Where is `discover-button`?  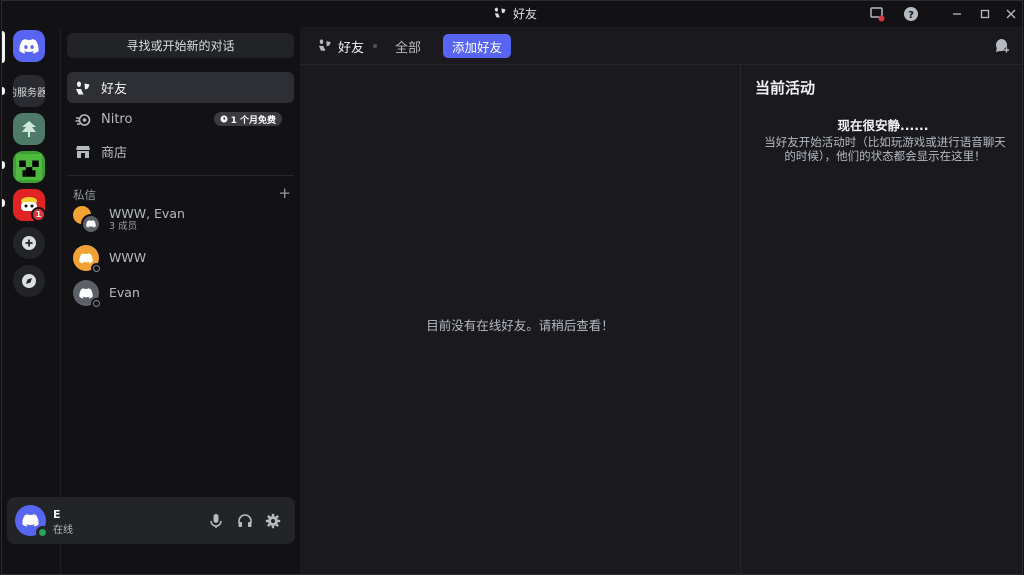
discover-button is located at coordinates (29, 281).